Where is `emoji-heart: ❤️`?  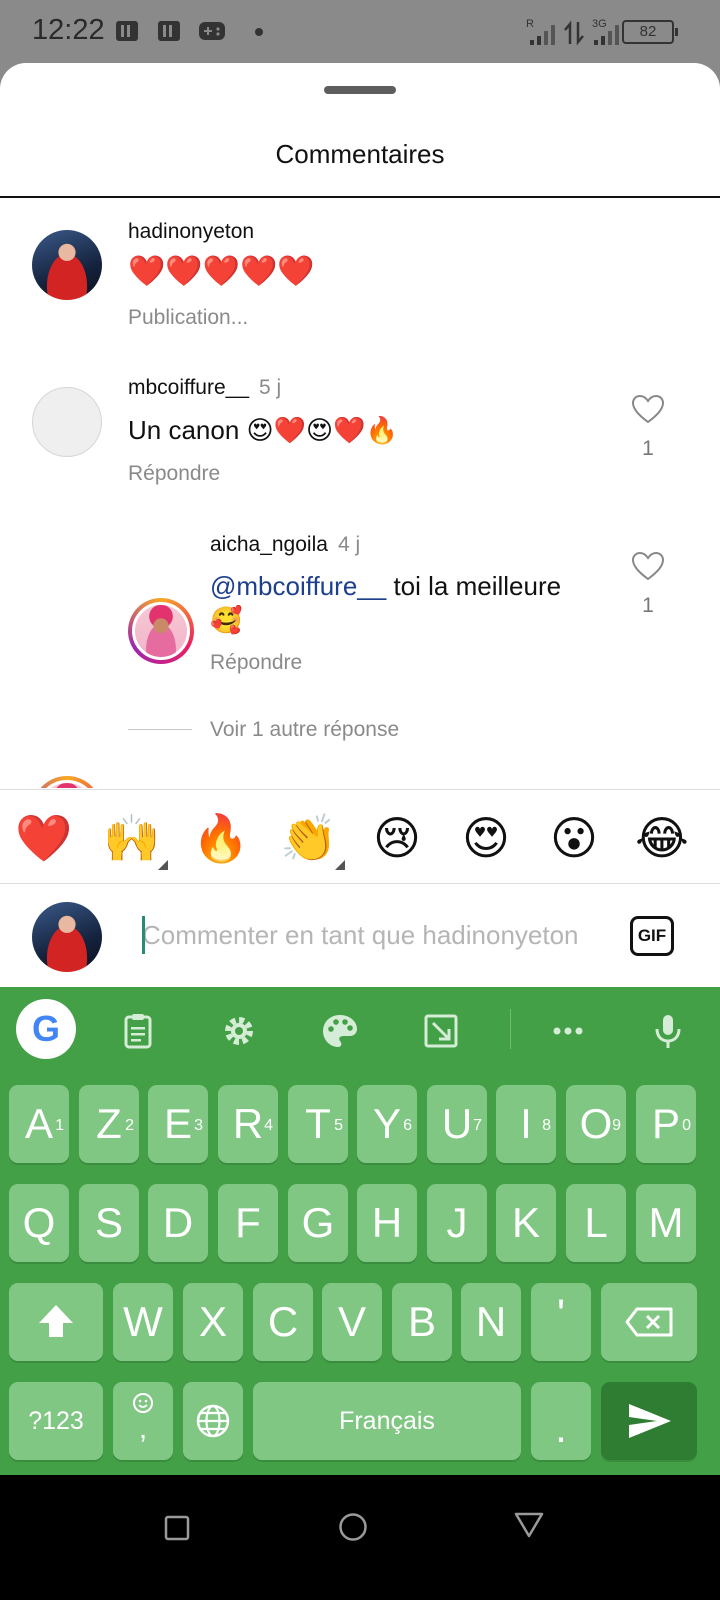
emoji-heart: ❤️ is located at coordinates (44, 838).